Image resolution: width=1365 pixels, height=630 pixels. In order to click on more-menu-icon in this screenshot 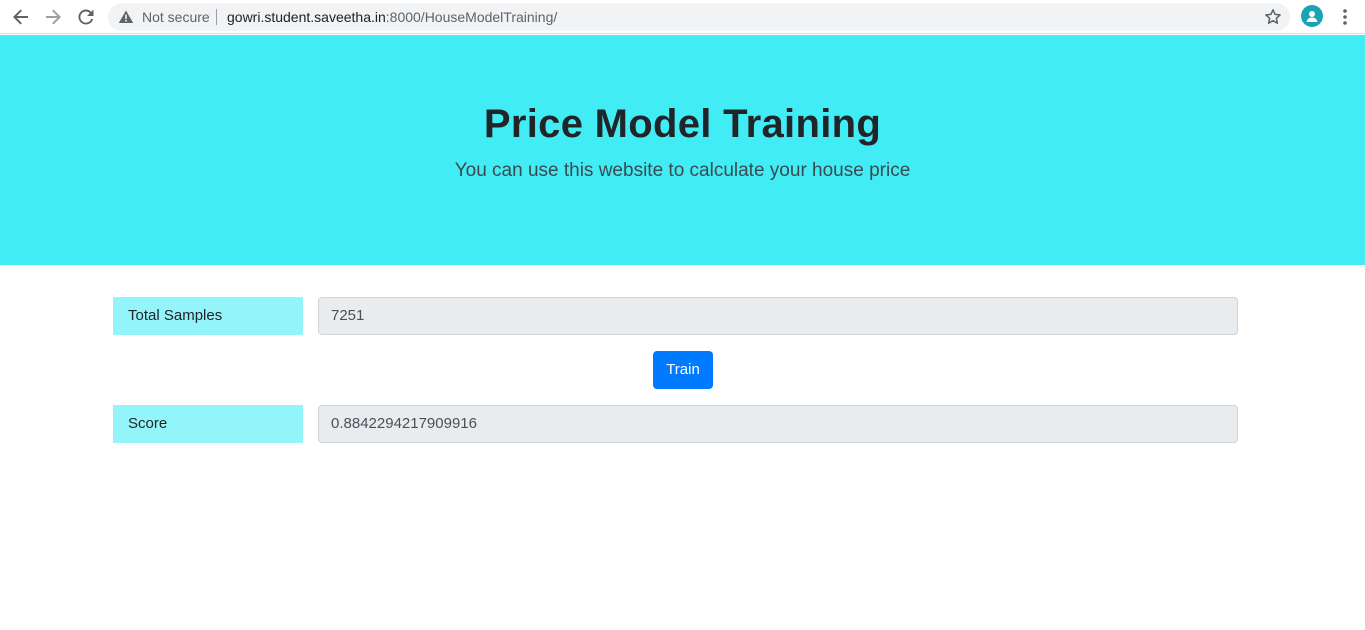, I will do `click(1345, 17)`.